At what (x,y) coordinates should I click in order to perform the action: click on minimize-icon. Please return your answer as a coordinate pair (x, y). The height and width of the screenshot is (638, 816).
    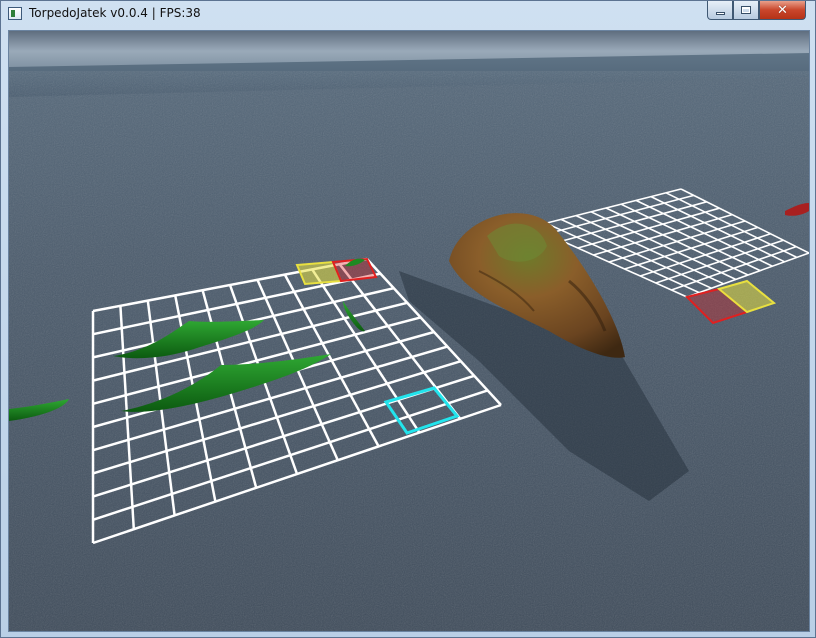
    Looking at the image, I should click on (720, 13).